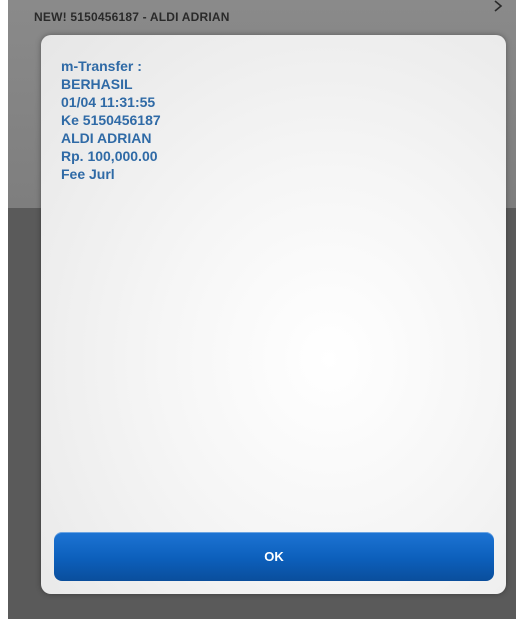 The width and height of the screenshot is (516, 619). I want to click on chevron-icon, so click(498, 6).